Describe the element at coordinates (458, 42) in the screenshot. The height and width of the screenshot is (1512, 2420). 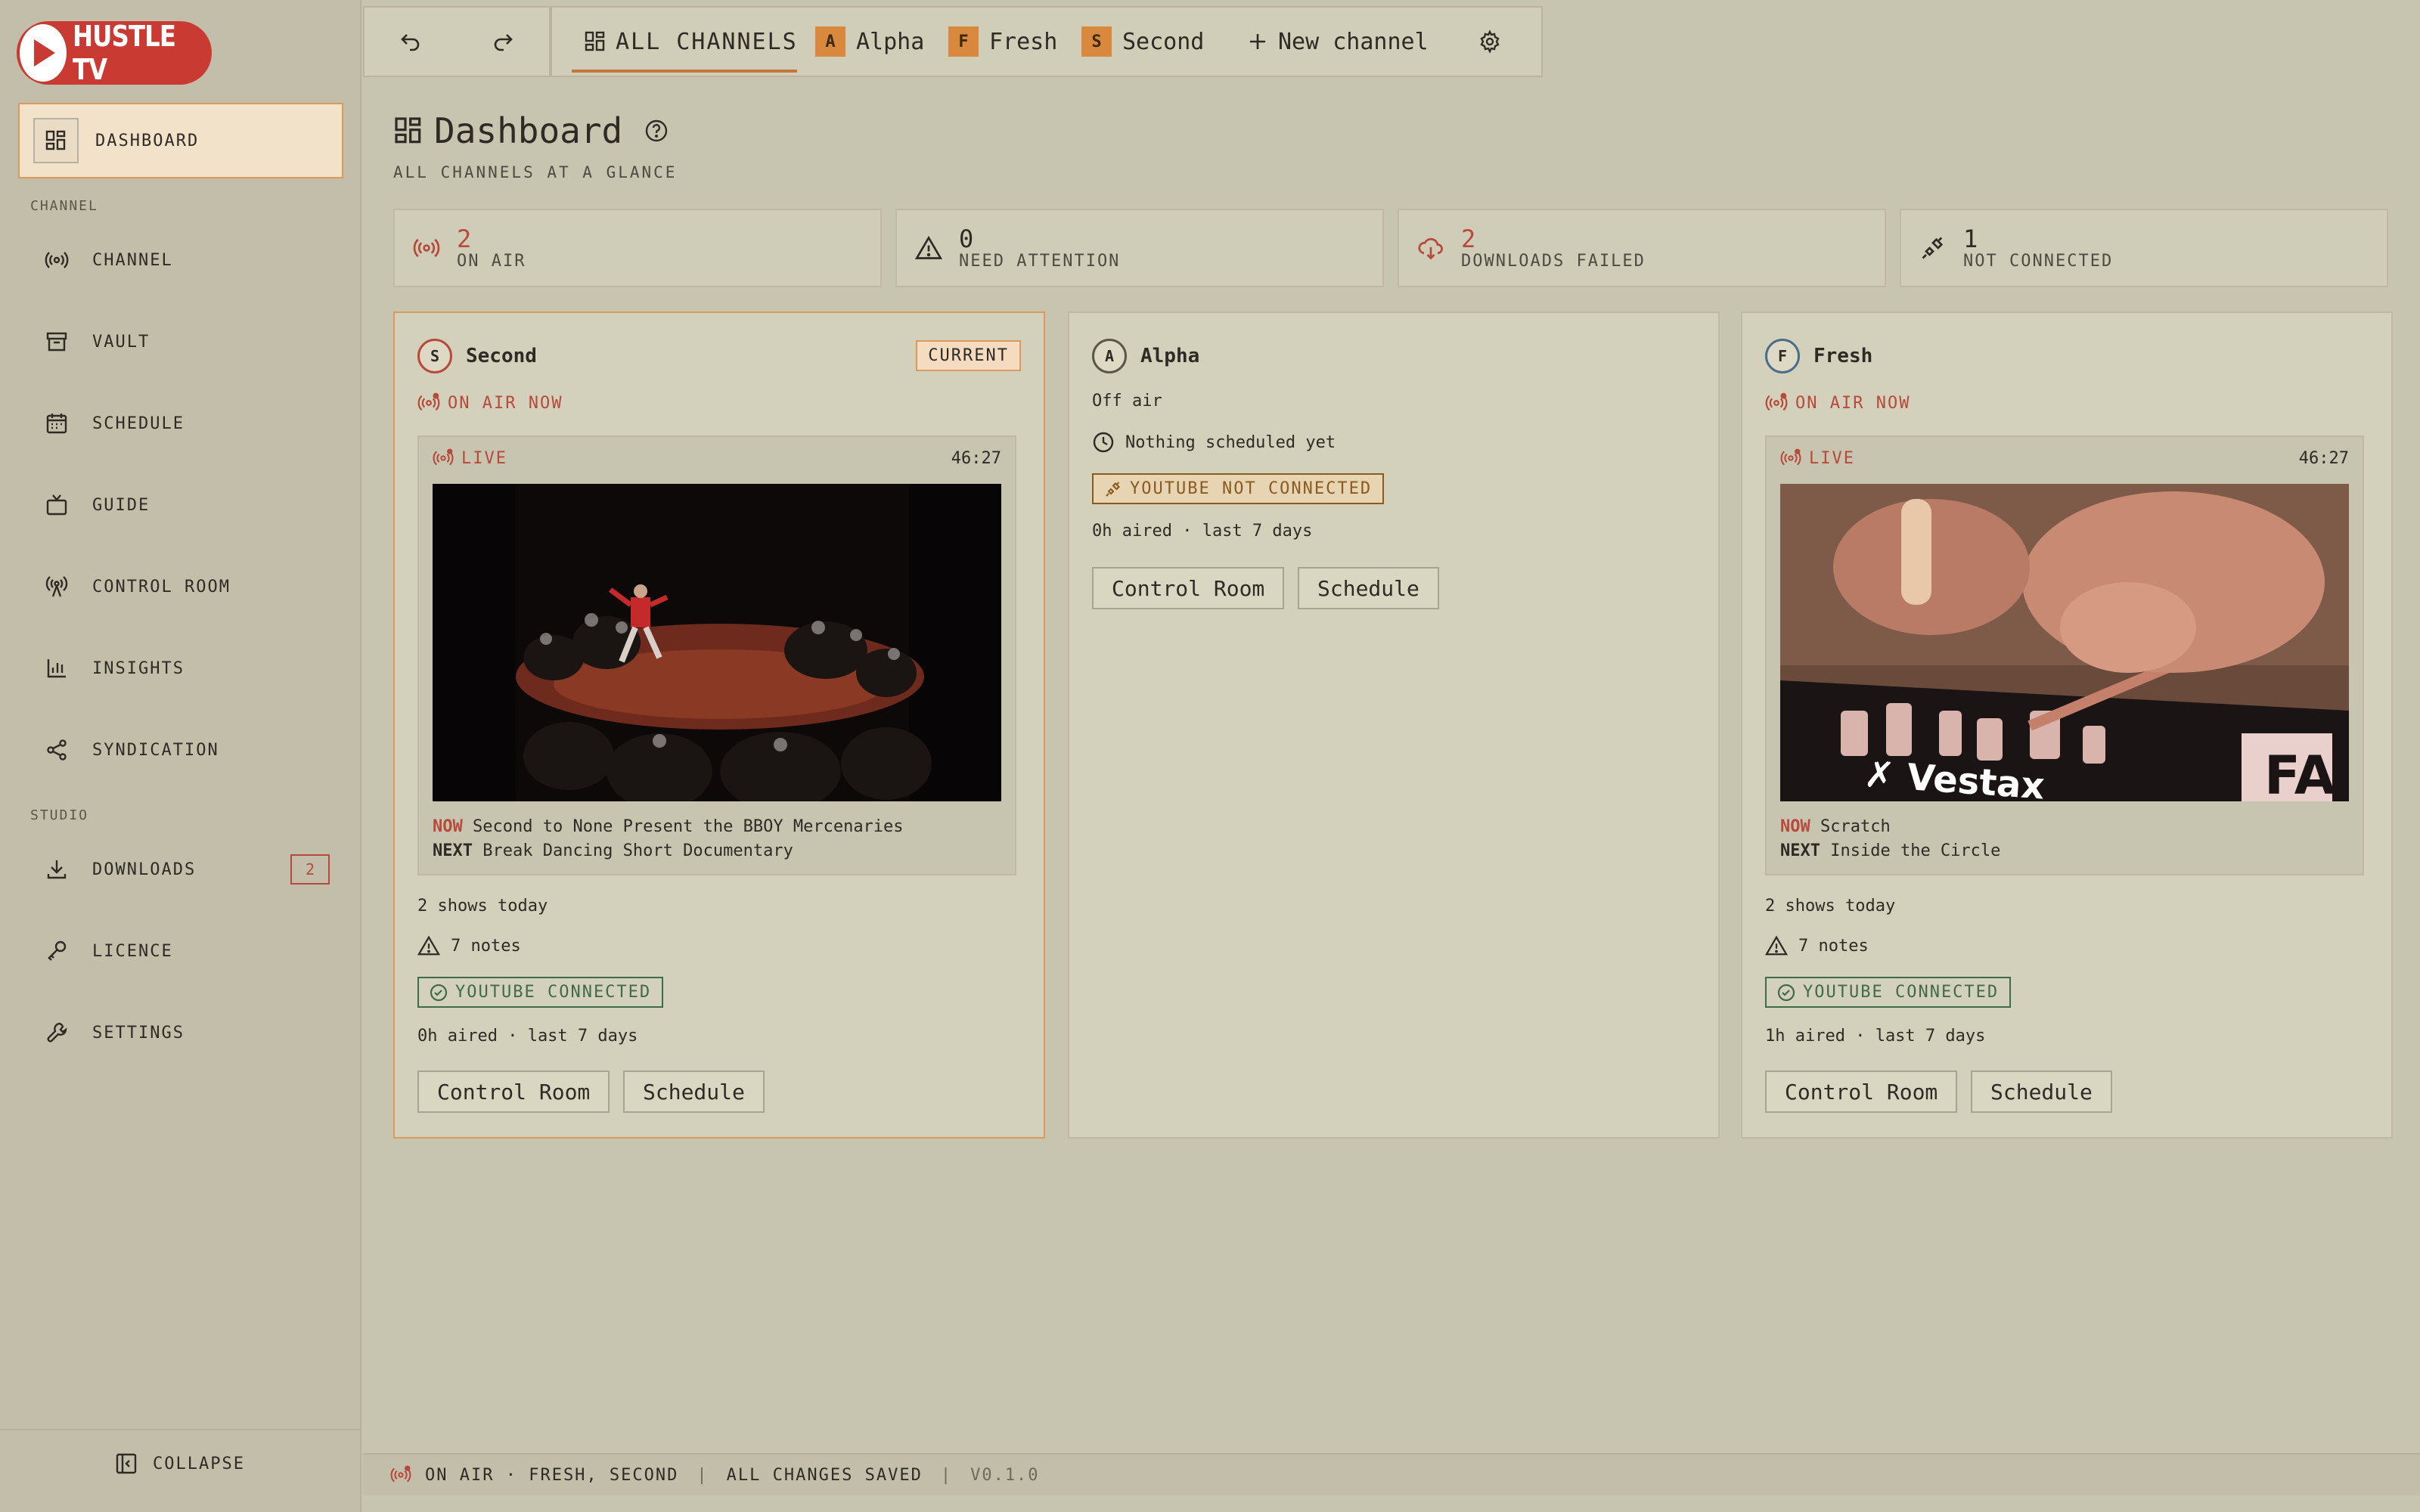
I see `history-controls` at that location.